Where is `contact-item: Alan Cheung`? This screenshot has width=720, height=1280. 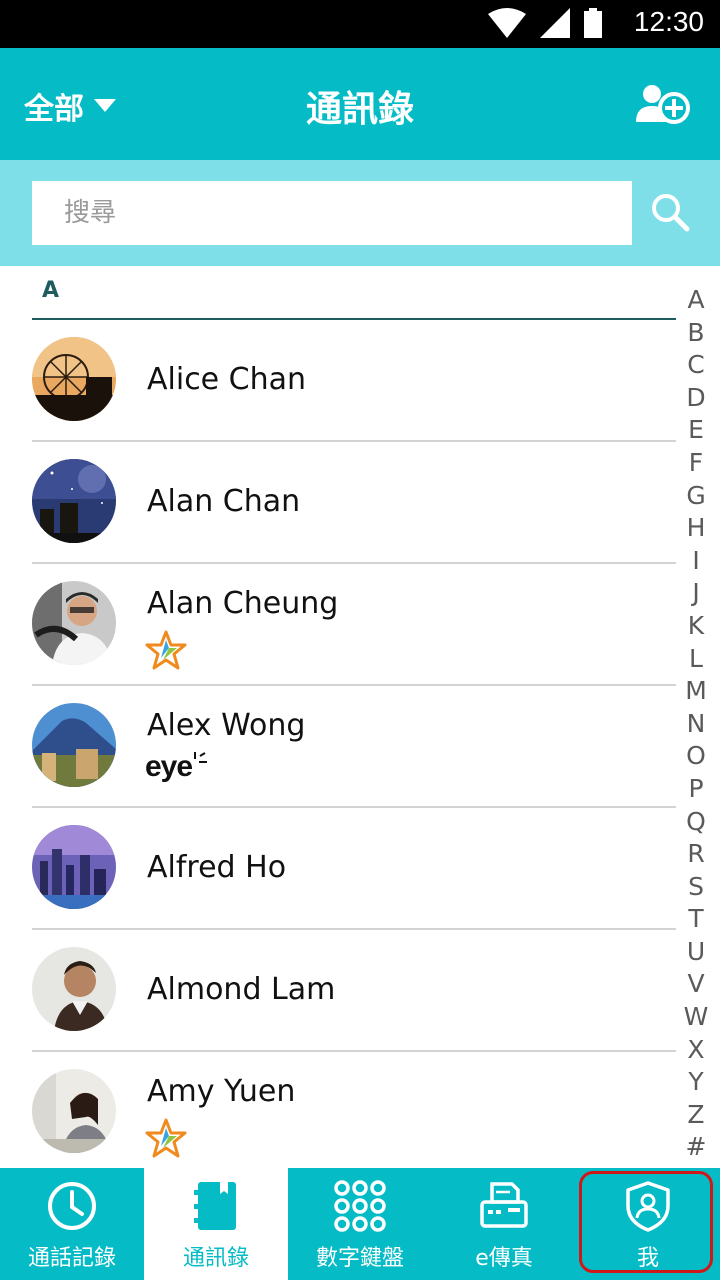 contact-item: Alan Cheung is located at coordinates (354, 625).